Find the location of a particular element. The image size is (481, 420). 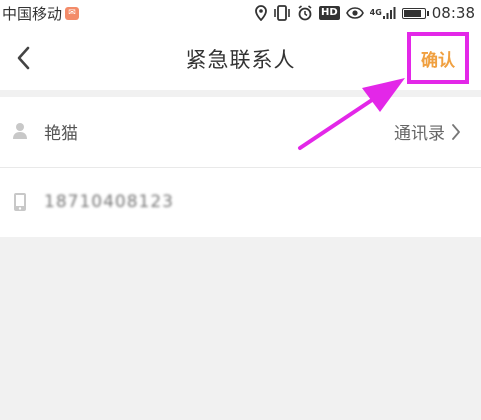

battery-icon is located at coordinates (415, 13).